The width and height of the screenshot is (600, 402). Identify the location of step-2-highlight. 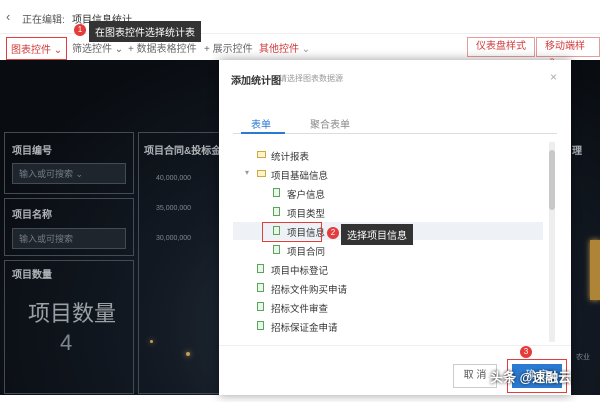
(292, 232).